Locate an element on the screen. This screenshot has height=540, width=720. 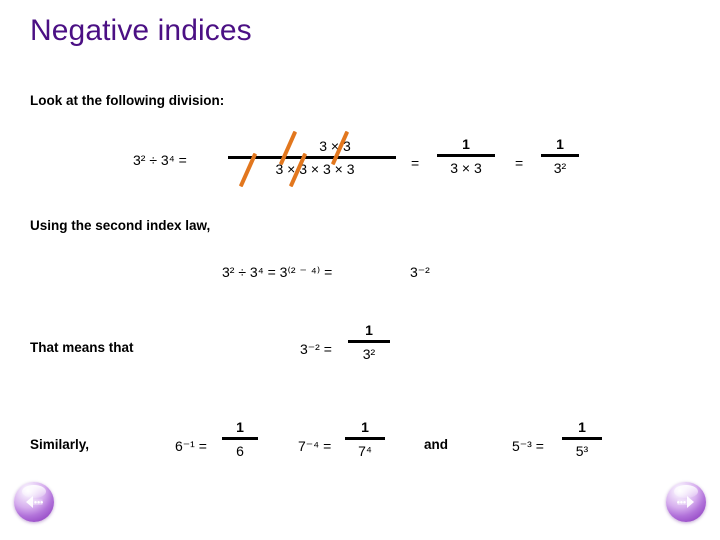
similarly-item-1-fraction: 1 7⁴ is located at coordinates (365, 439).